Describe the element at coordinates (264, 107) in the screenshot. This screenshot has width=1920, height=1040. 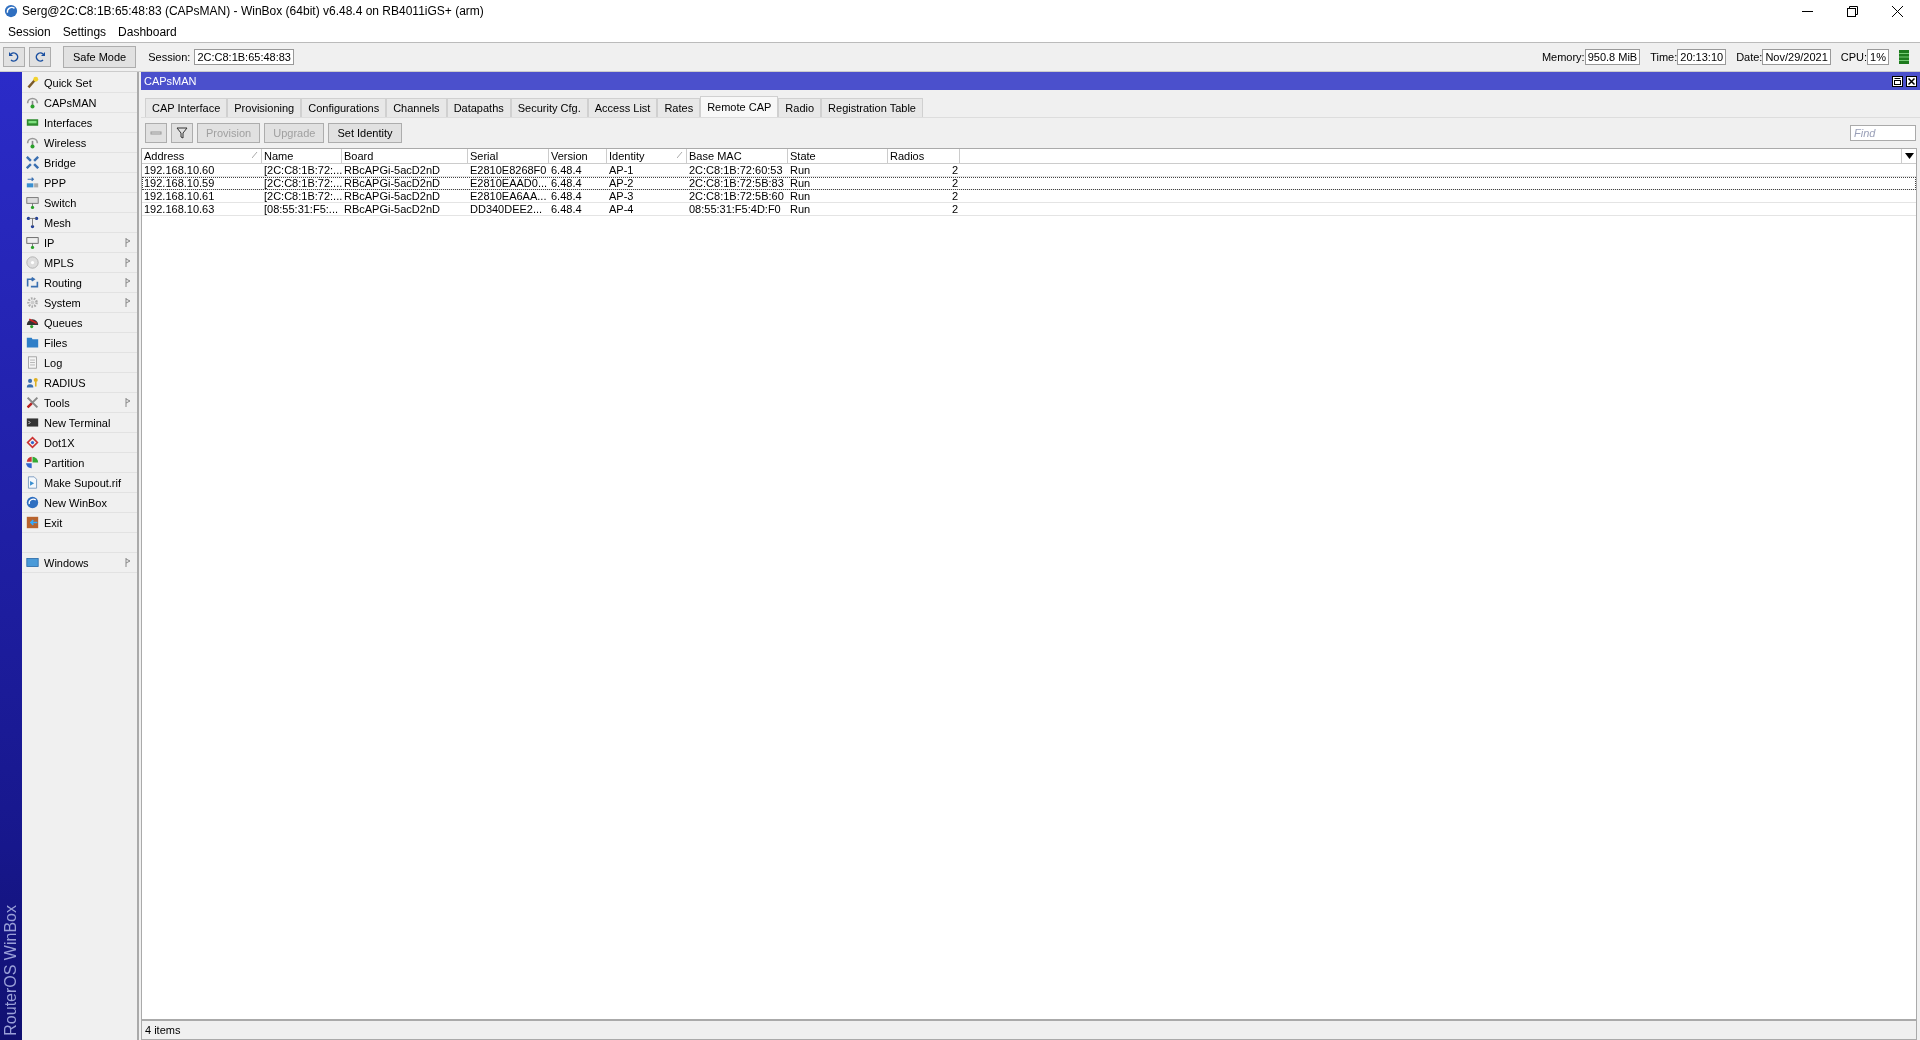
I see `tab: Provisioning` at that location.